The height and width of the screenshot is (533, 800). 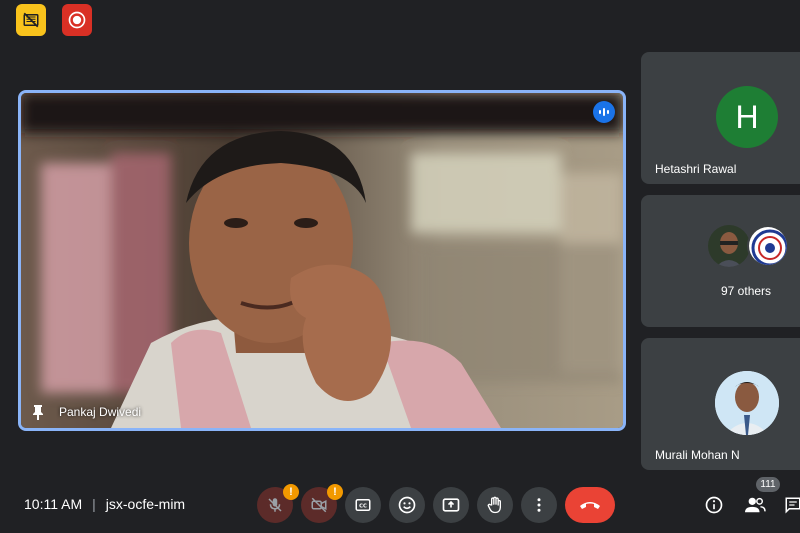 What do you see at coordinates (696, 169) in the screenshot?
I see `participant-name: Hetashri Rawal` at bounding box center [696, 169].